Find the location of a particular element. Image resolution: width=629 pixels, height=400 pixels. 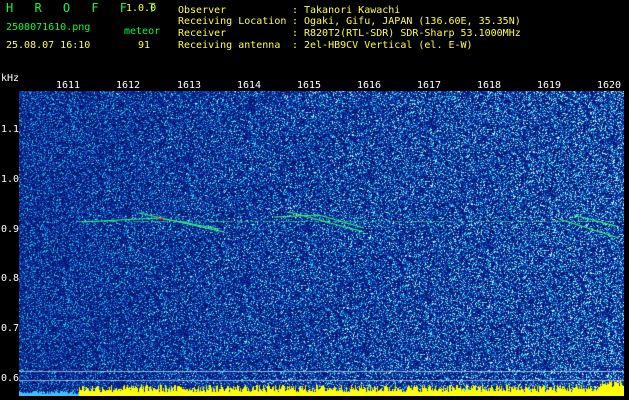

freq-tick-label: 0.6 is located at coordinates (10, 378).